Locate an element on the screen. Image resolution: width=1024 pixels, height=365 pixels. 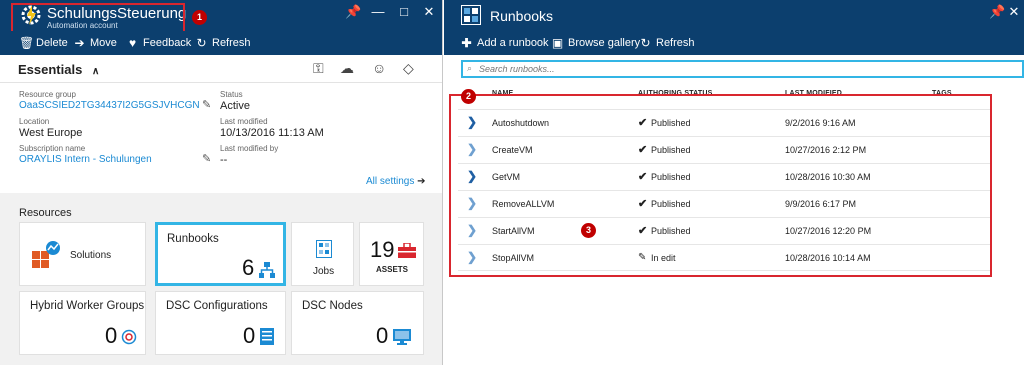
last-modified-label: Last modified is located at coordinates (244, 121).